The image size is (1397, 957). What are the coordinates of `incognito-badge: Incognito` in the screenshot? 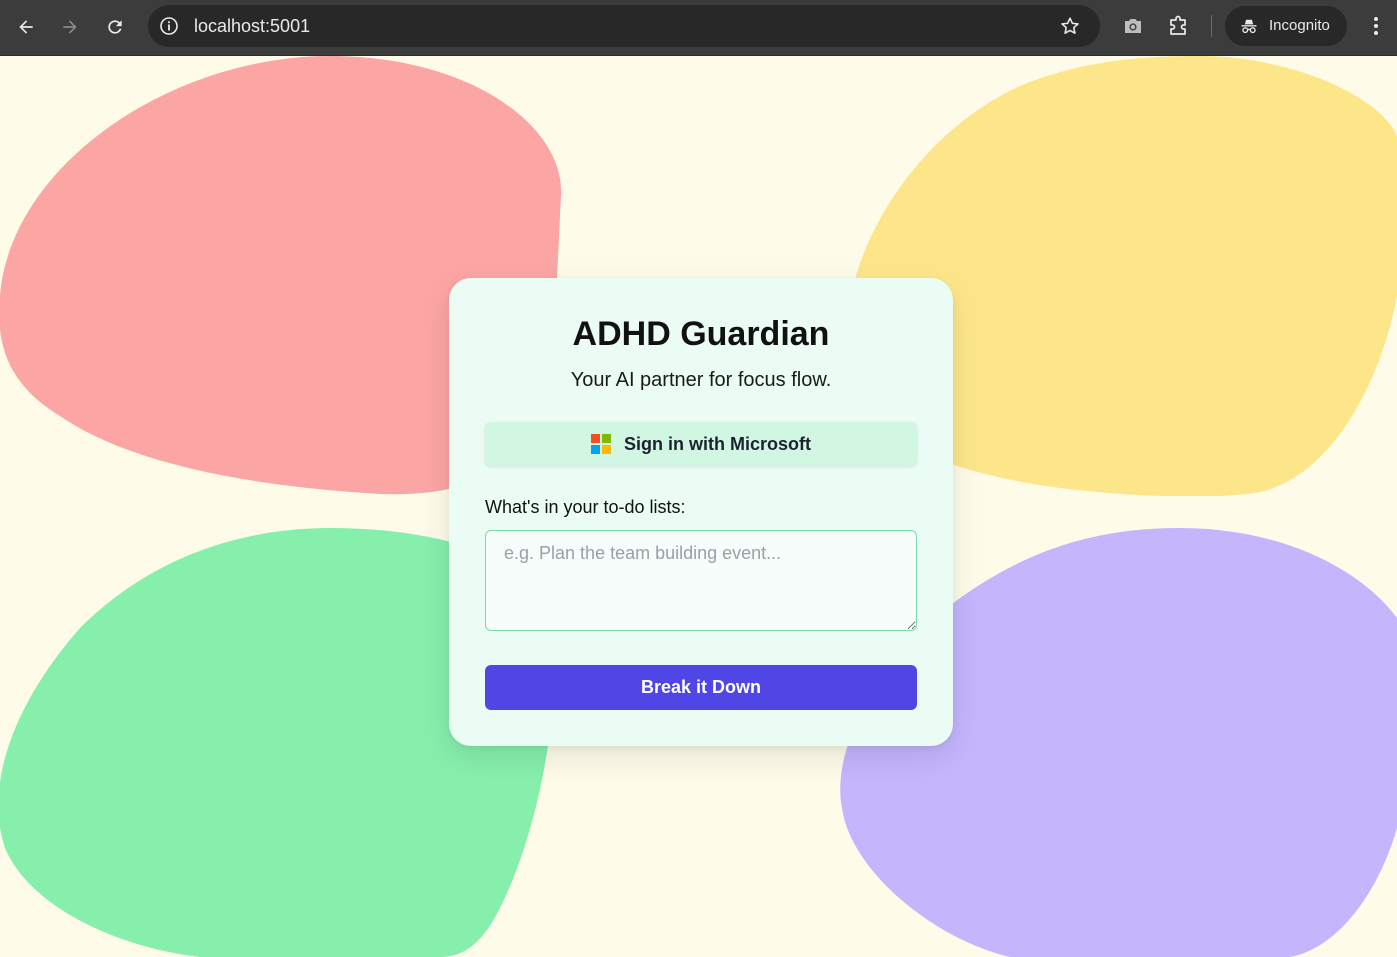 It's located at (1286, 26).